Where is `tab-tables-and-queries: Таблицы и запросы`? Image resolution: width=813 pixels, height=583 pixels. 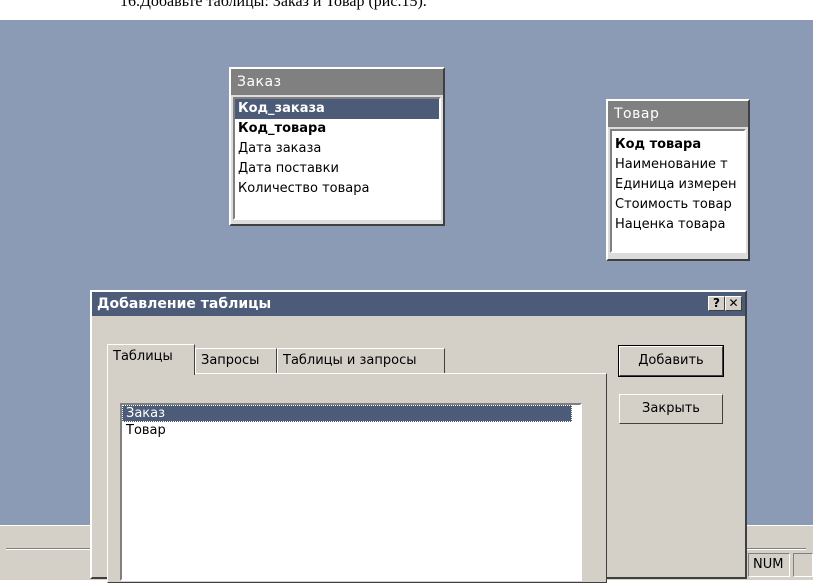 tab-tables-and-queries: Таблицы и запросы is located at coordinates (361, 361).